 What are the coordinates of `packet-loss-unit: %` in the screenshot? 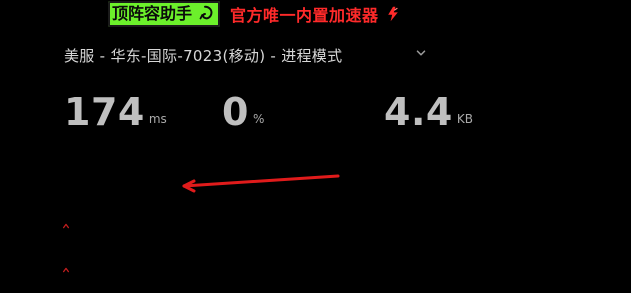 It's located at (258, 119).